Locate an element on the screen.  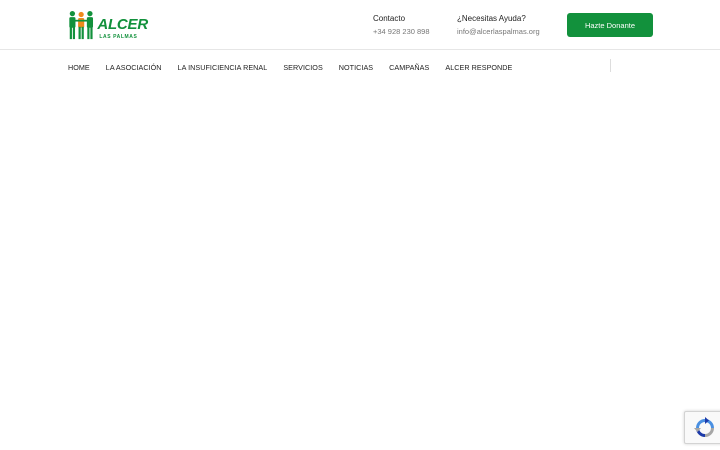
contact-info: Contacto +34 928 230 898 is located at coordinates (401, 25).